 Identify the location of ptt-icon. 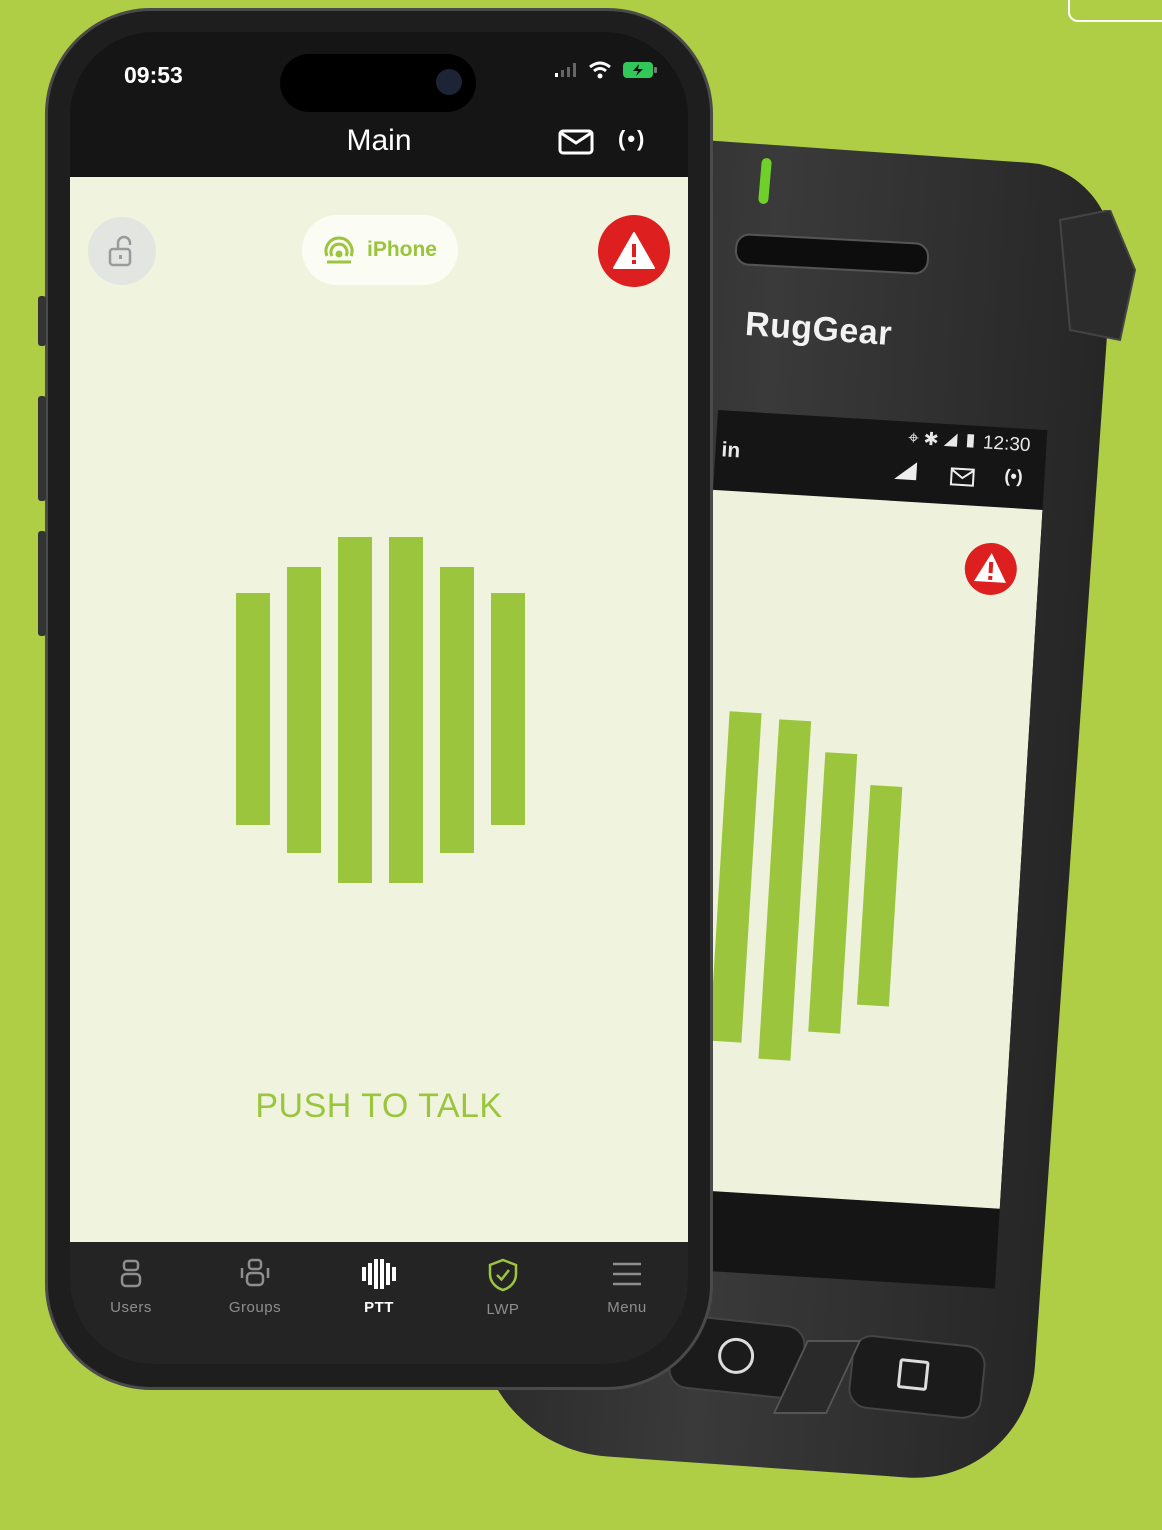
(379, 1274).